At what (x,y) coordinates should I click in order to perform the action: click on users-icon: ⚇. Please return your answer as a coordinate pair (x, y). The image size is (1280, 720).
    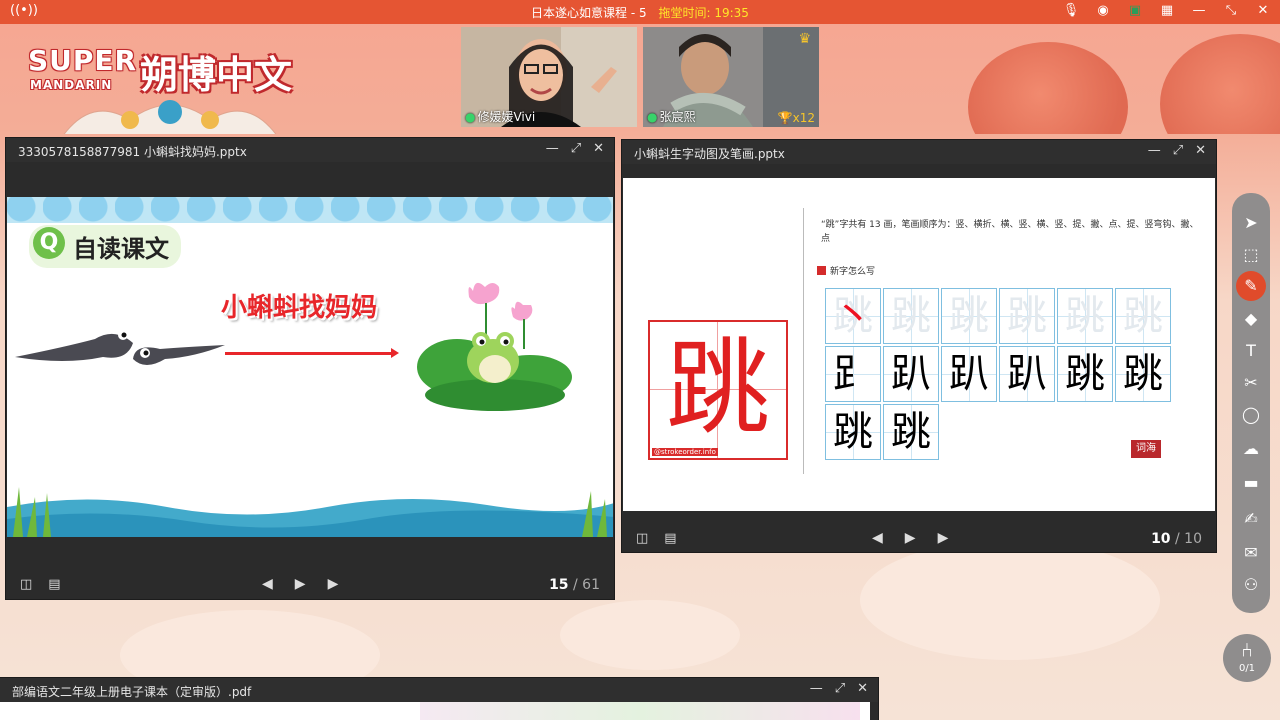
    Looking at the image, I should click on (1251, 584).